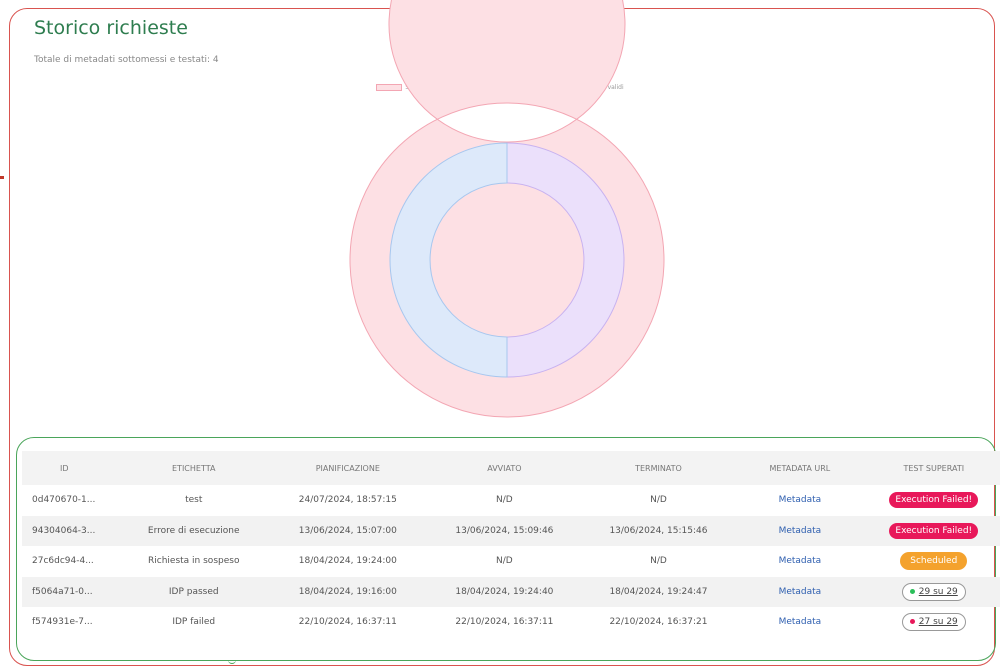  I want to click on column-header-finished: TERMINATO, so click(658, 468).